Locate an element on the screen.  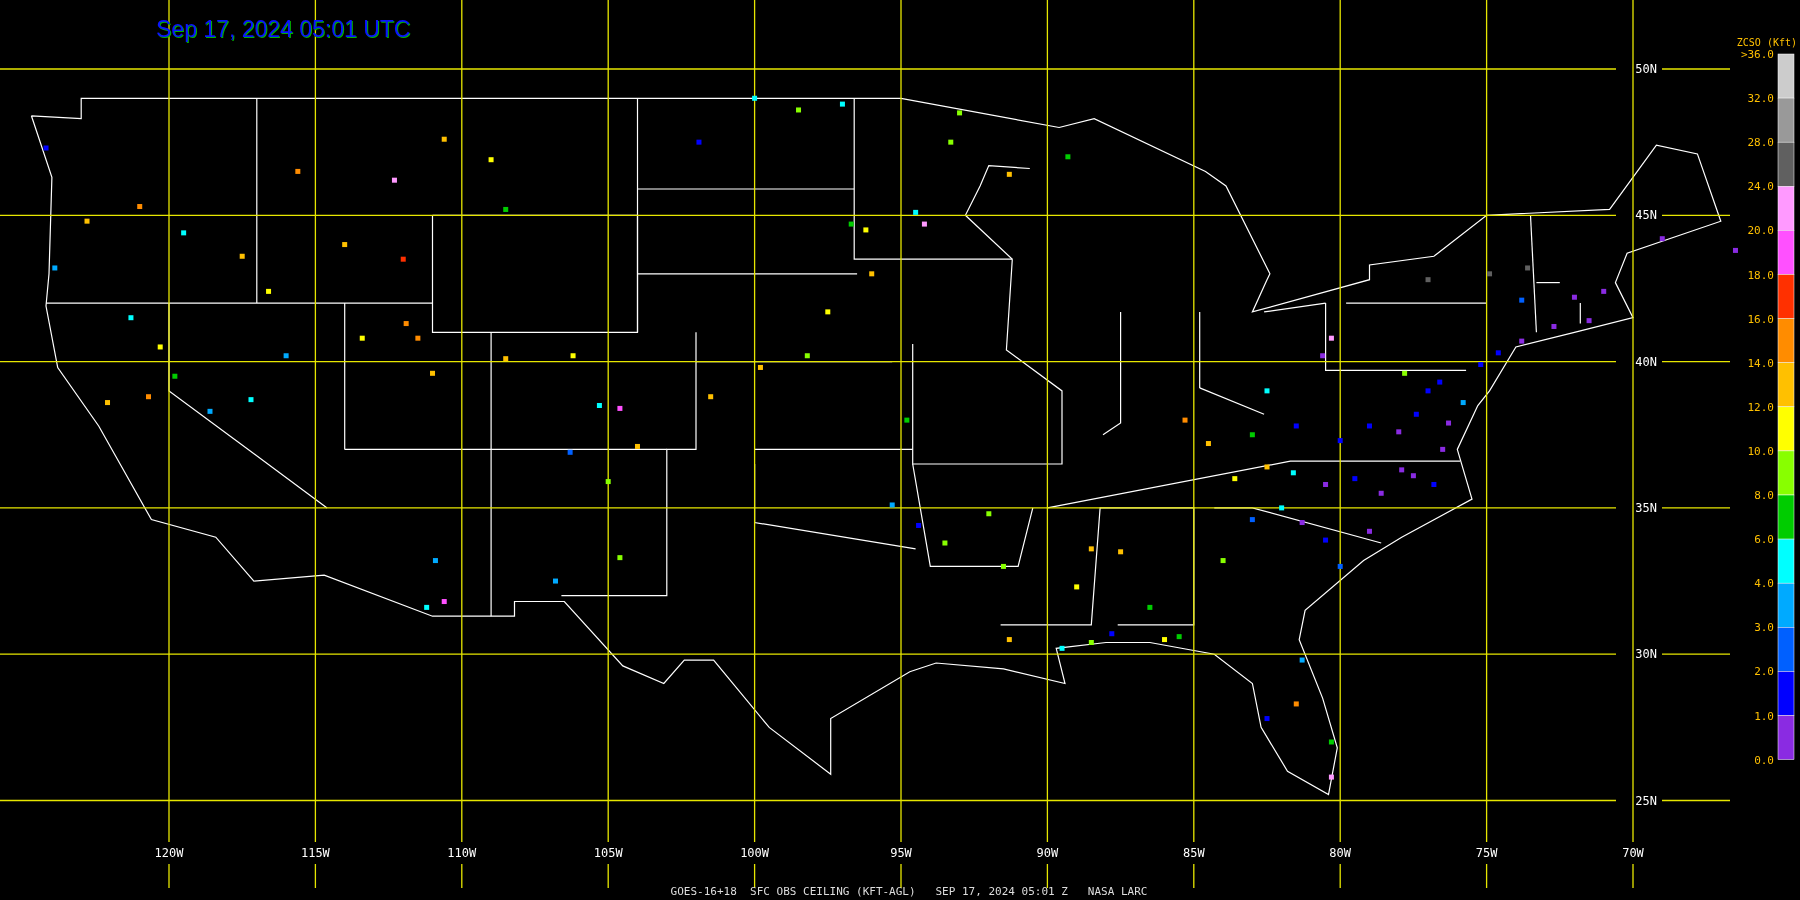
longitude-label: 75W is located at coordinates (1486, 853).